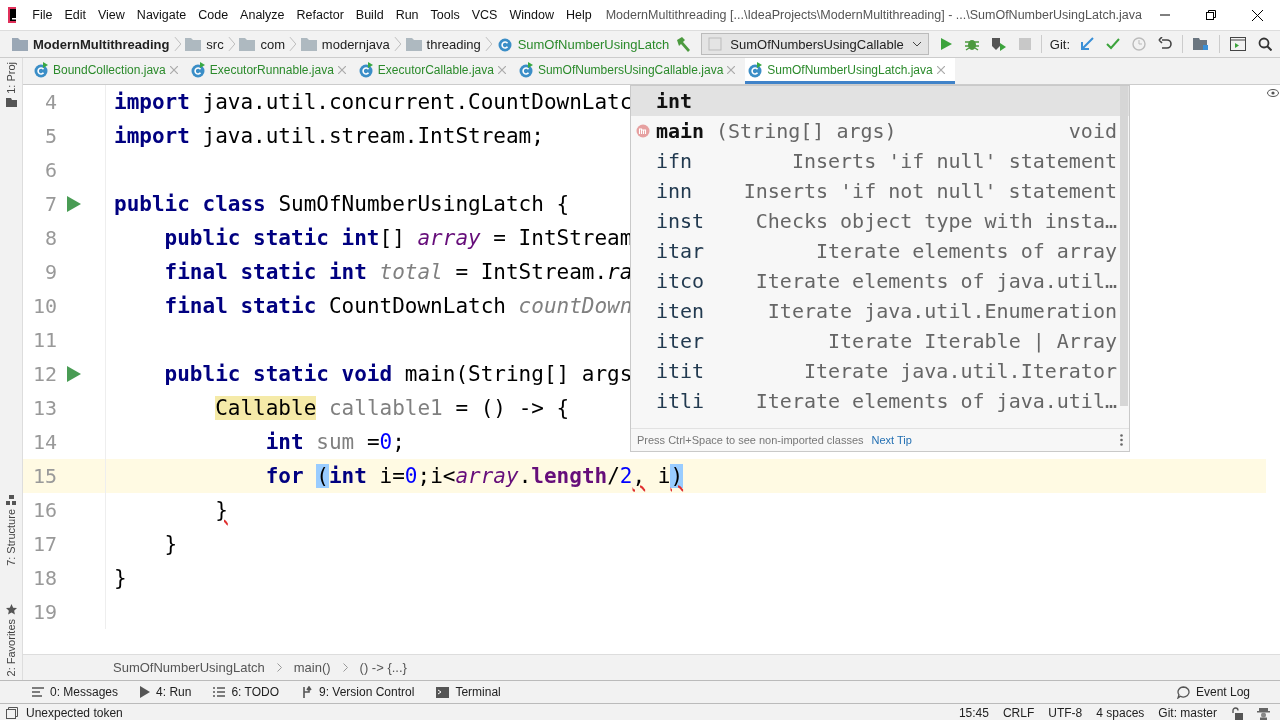  Describe the element at coordinates (880, 341) in the screenshot. I see `completion-item: iter Iterate Iterable | Array` at that location.